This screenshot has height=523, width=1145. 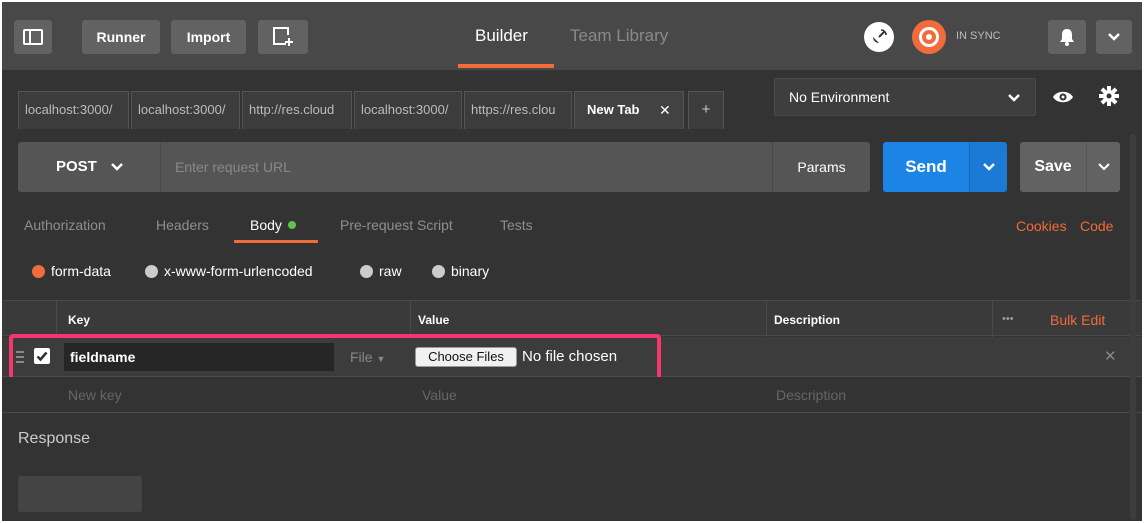 What do you see at coordinates (978, 36) in the screenshot?
I see `sync-status-label: IN SYNC` at bounding box center [978, 36].